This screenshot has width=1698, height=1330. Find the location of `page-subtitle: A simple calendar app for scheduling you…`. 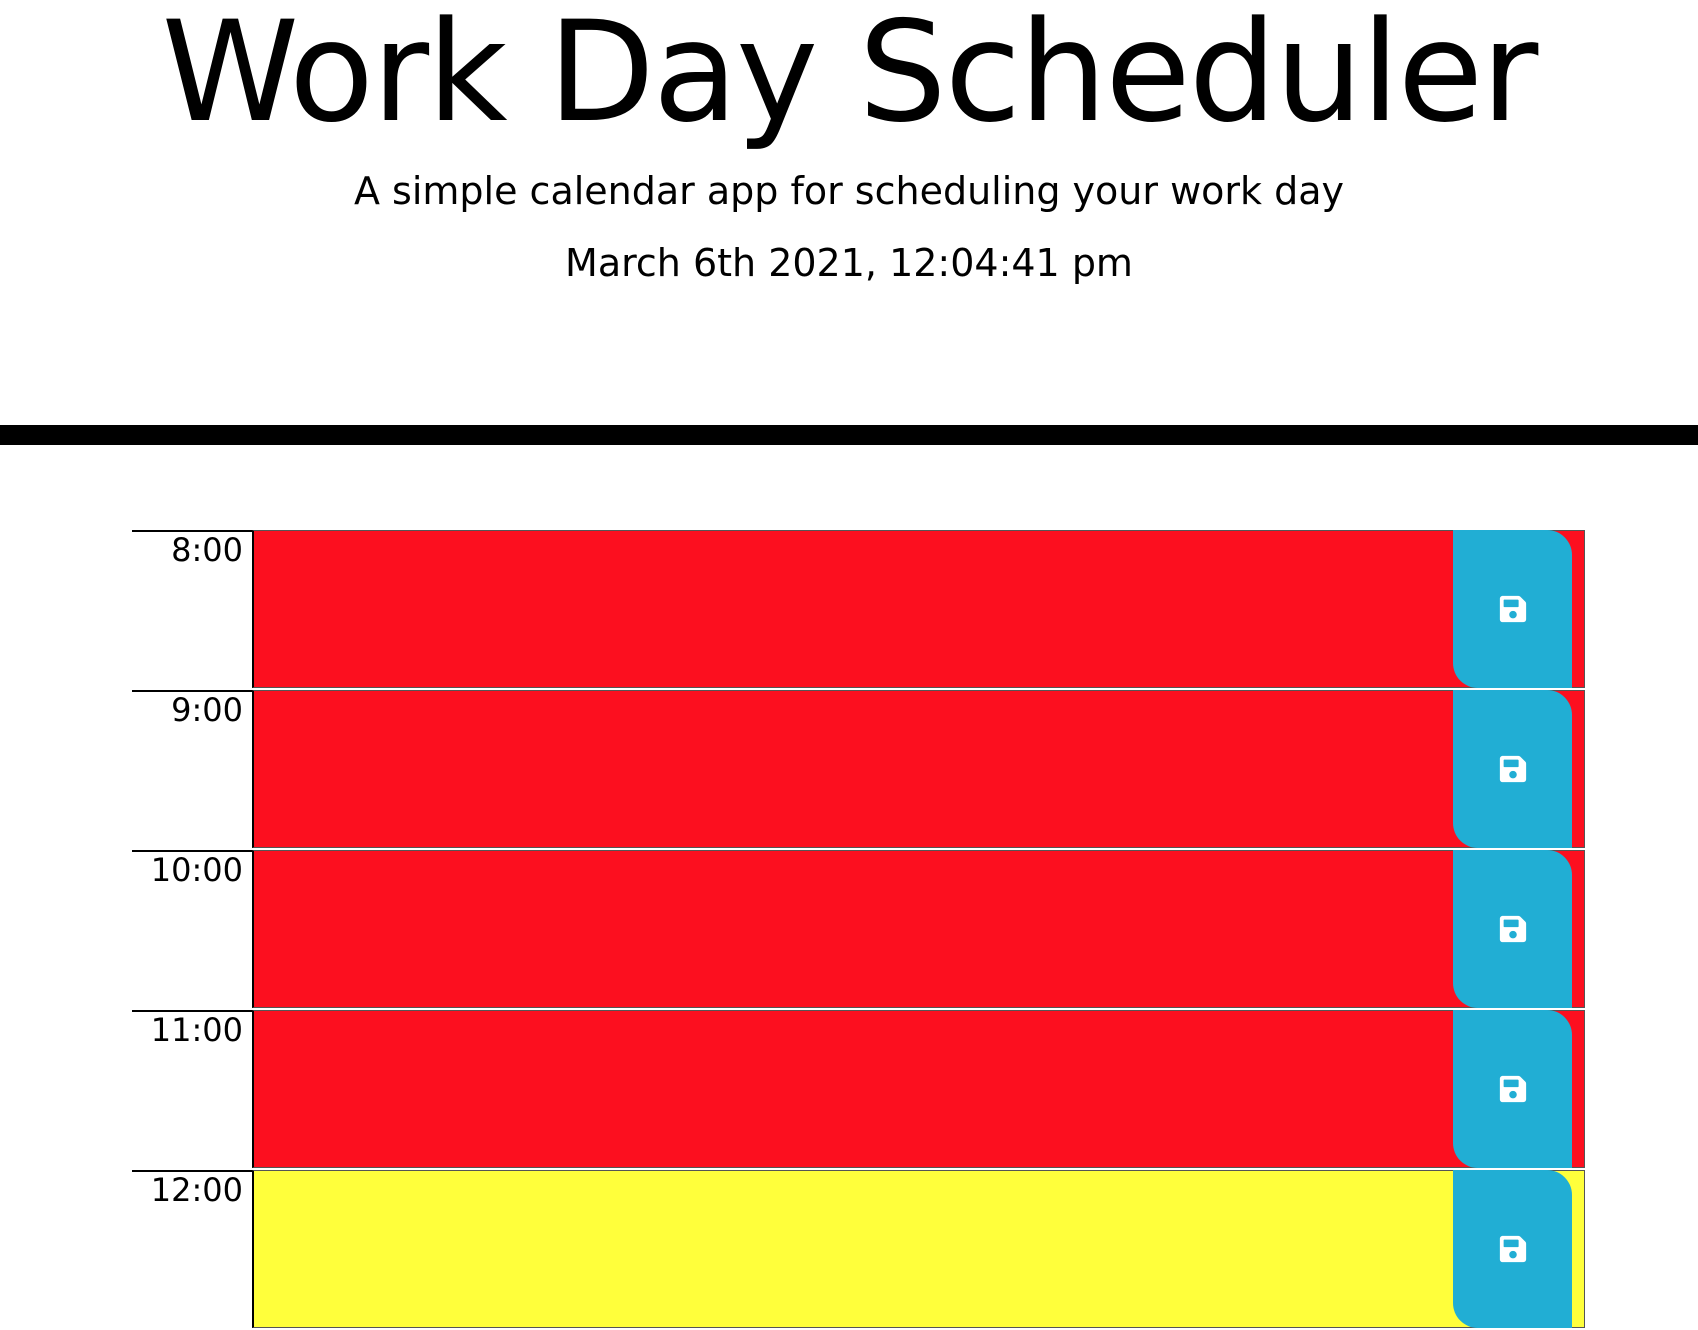

page-subtitle: A simple calendar app for scheduling you… is located at coordinates (849, 191).